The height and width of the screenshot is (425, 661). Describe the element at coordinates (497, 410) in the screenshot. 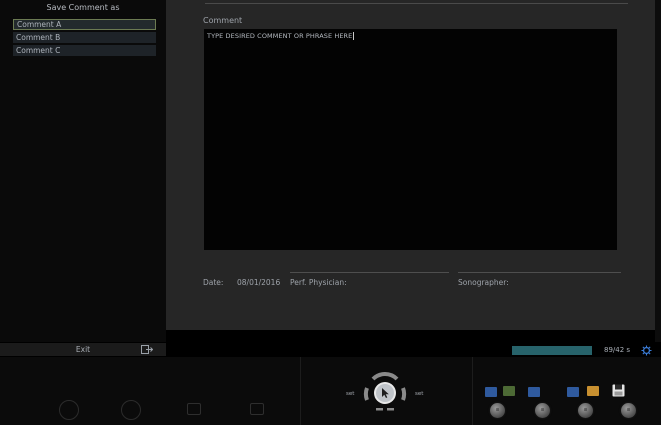

I see `knob-button-1: ≡` at that location.